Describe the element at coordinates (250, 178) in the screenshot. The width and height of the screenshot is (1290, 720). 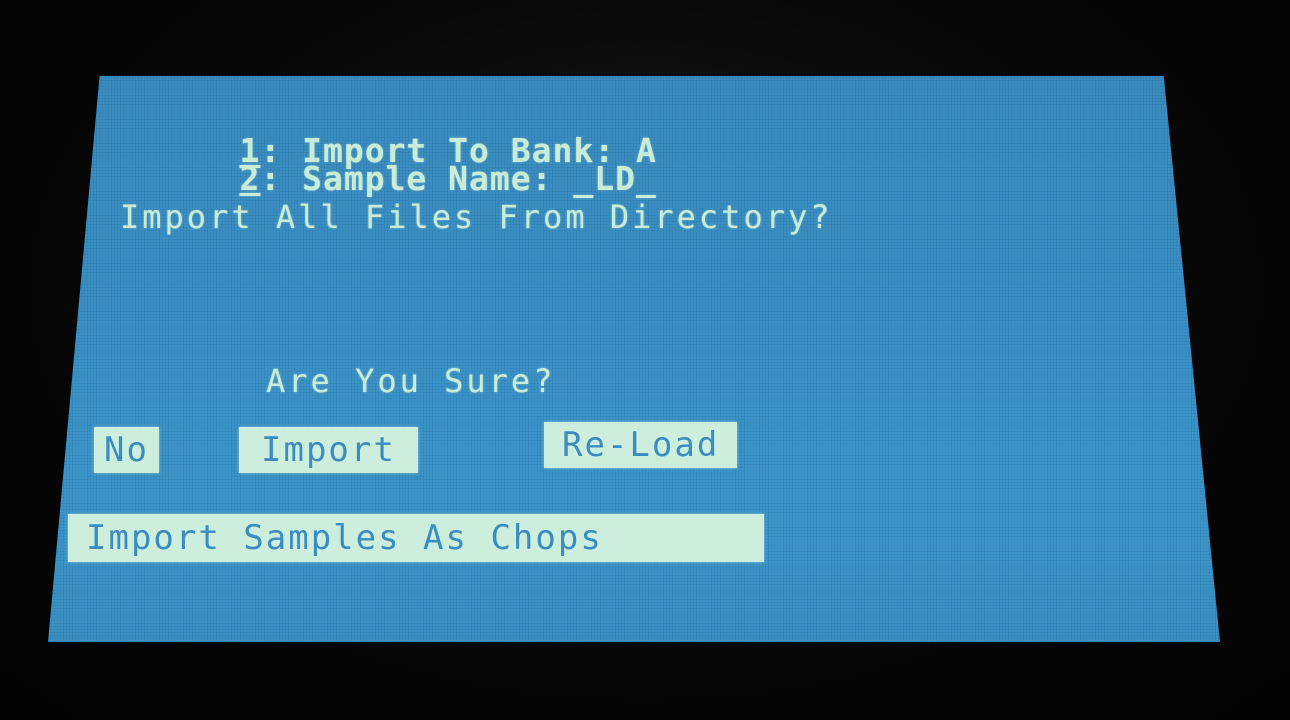
I see `param-number-2: 2` at that location.